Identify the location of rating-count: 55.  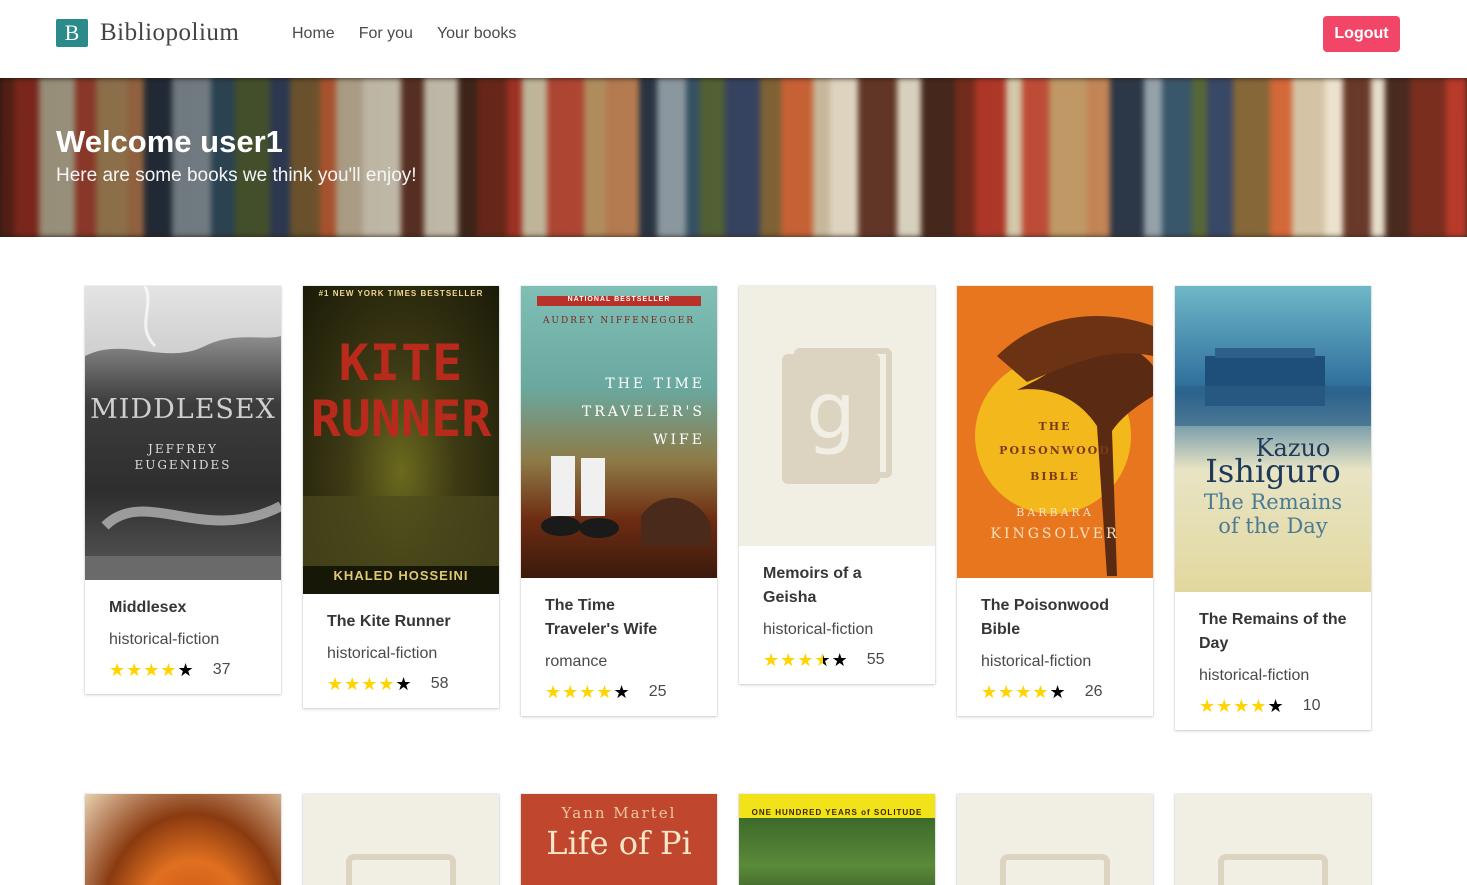
(875, 659).